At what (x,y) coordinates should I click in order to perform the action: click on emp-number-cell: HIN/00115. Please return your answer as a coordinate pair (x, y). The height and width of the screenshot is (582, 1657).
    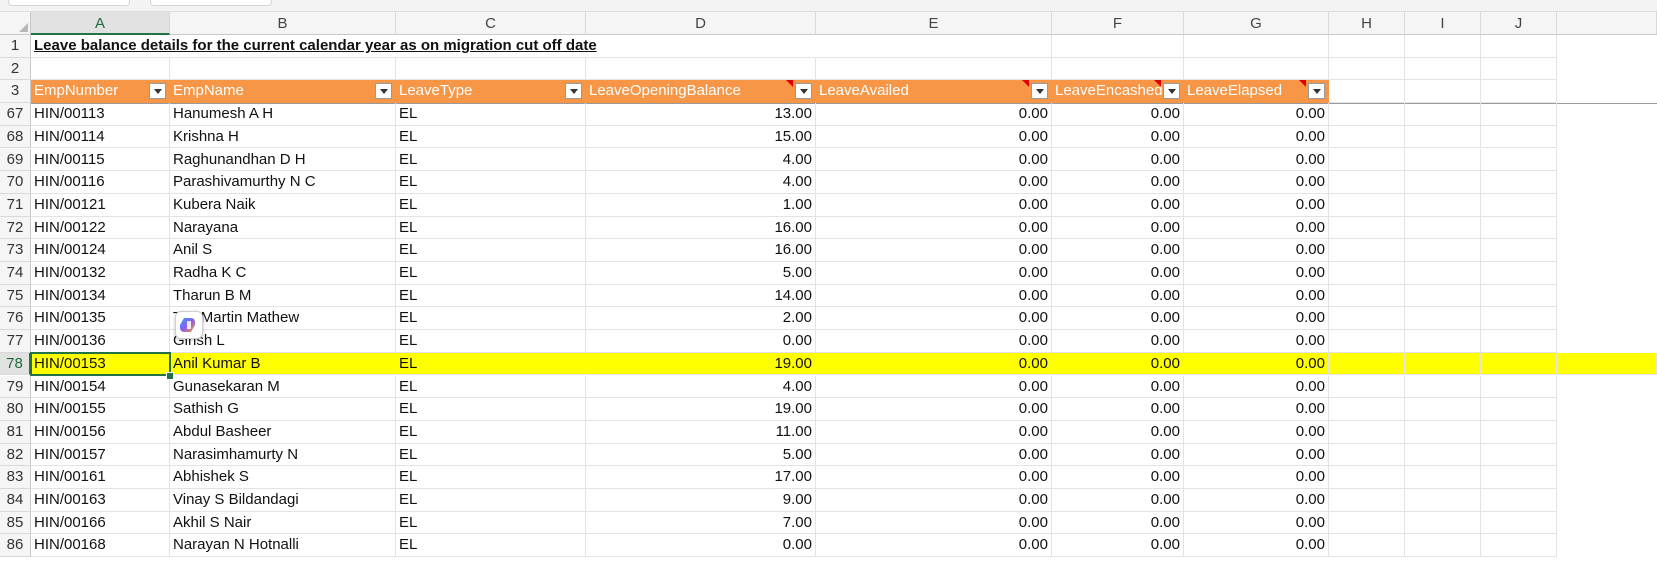
    Looking at the image, I should click on (100, 160).